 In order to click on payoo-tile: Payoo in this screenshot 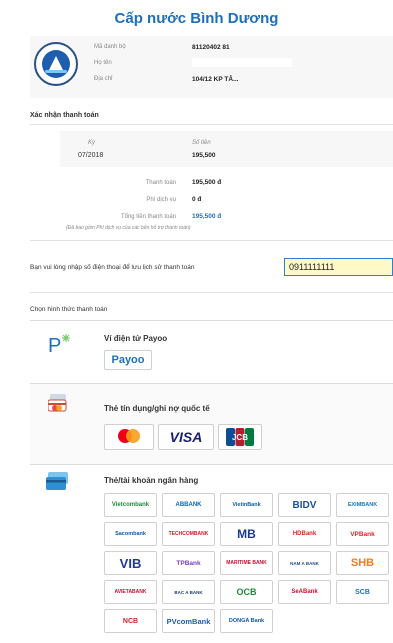, I will do `click(128, 360)`.